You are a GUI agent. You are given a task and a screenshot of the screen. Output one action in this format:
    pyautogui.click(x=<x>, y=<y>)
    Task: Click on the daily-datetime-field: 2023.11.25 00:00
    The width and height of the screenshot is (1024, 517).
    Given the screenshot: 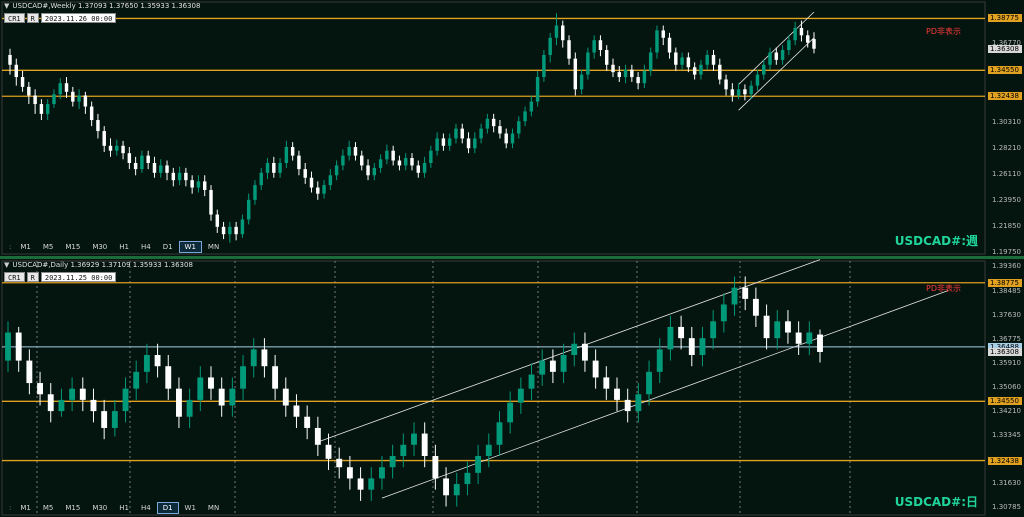 What is the action you would take?
    pyautogui.click(x=78, y=277)
    